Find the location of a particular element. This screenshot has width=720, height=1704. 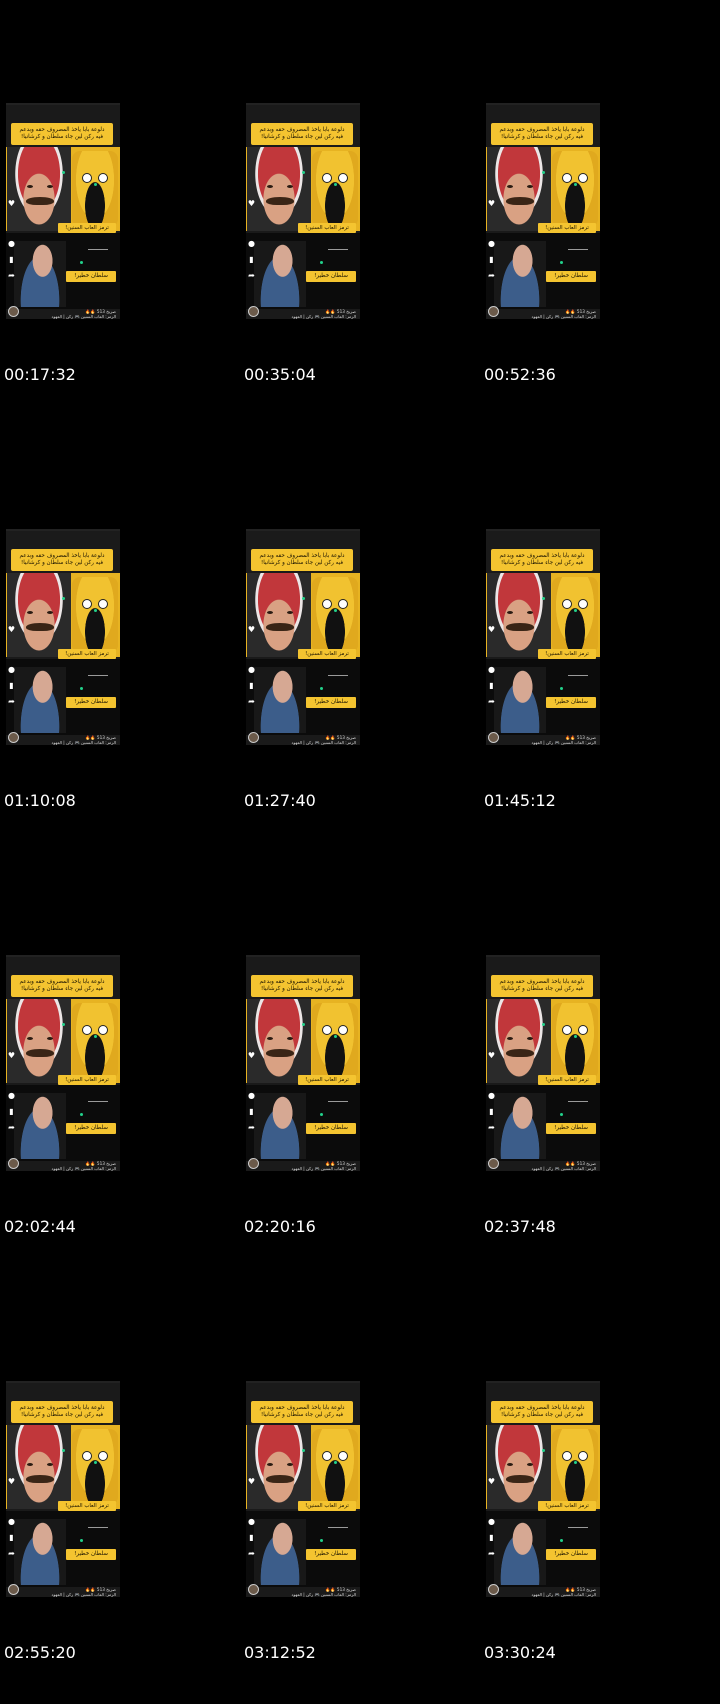

timestamp-label: 01:10:08 is located at coordinates (40, 800).